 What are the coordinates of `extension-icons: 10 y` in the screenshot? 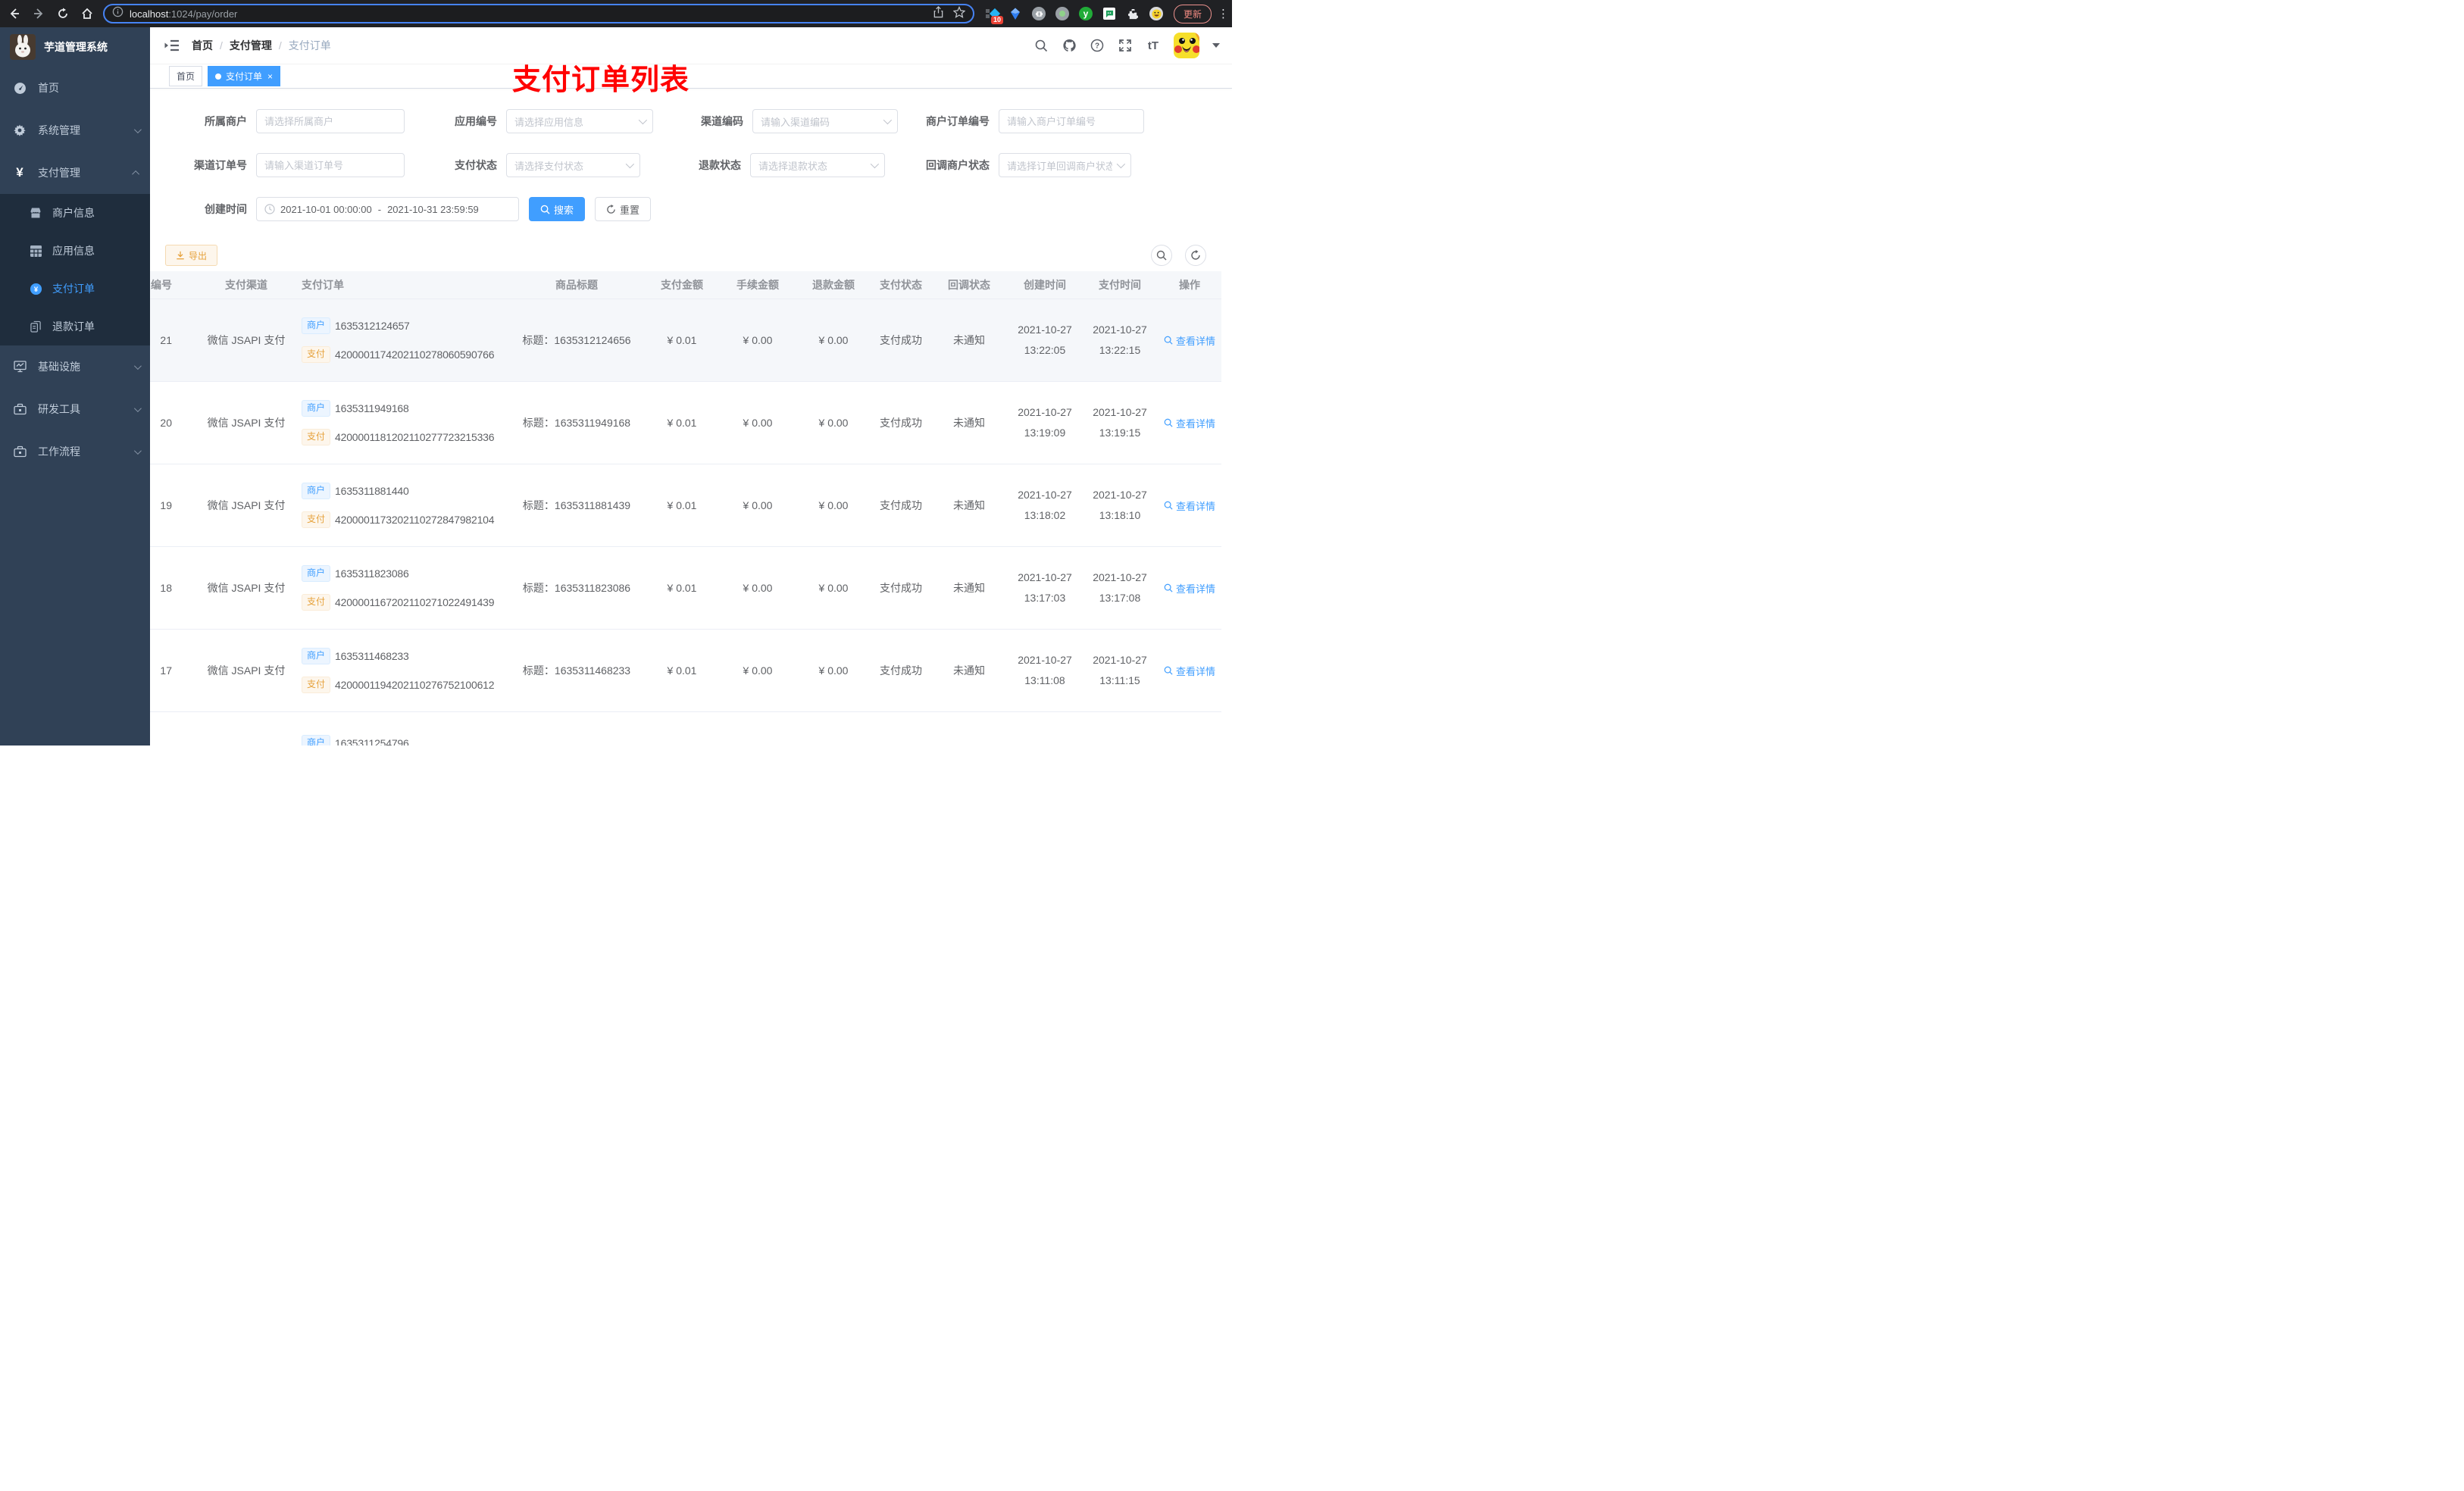 It's located at (1074, 15).